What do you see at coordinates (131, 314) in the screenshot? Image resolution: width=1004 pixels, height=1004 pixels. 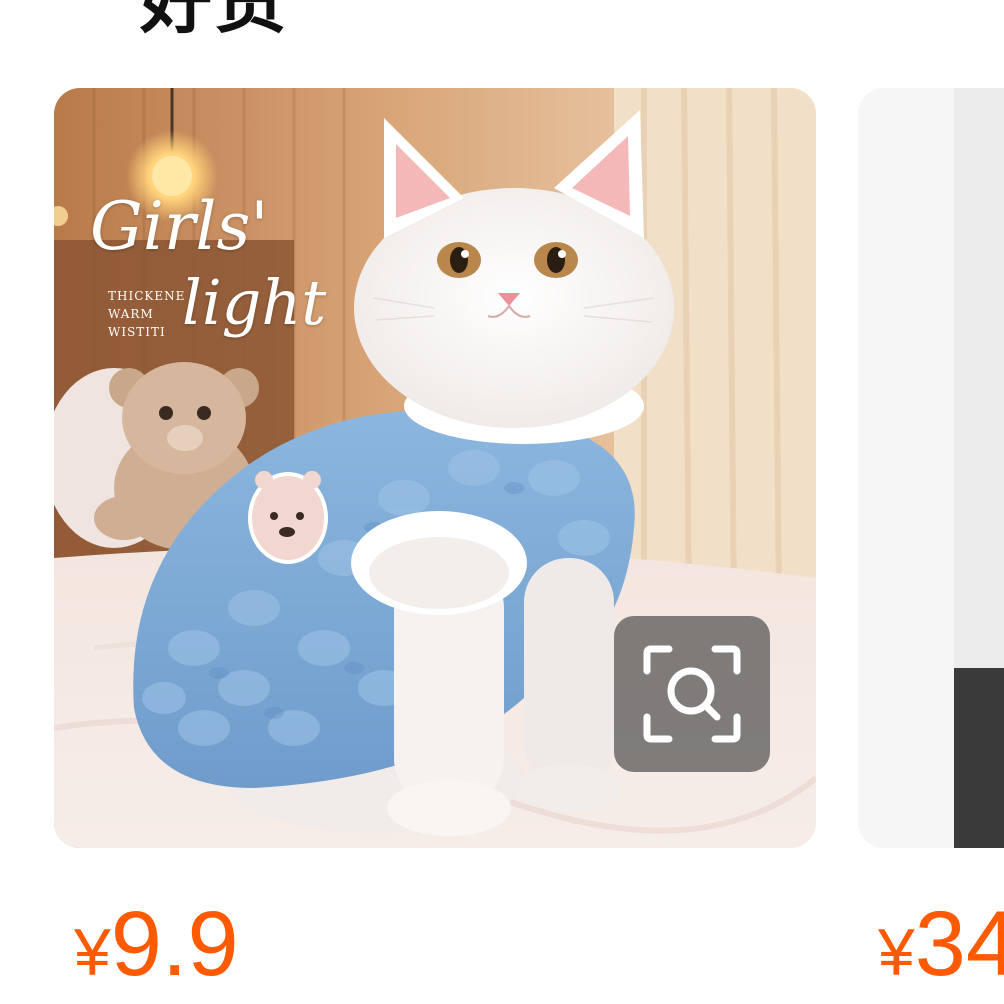 I see `image-caption-line: WARM` at bounding box center [131, 314].